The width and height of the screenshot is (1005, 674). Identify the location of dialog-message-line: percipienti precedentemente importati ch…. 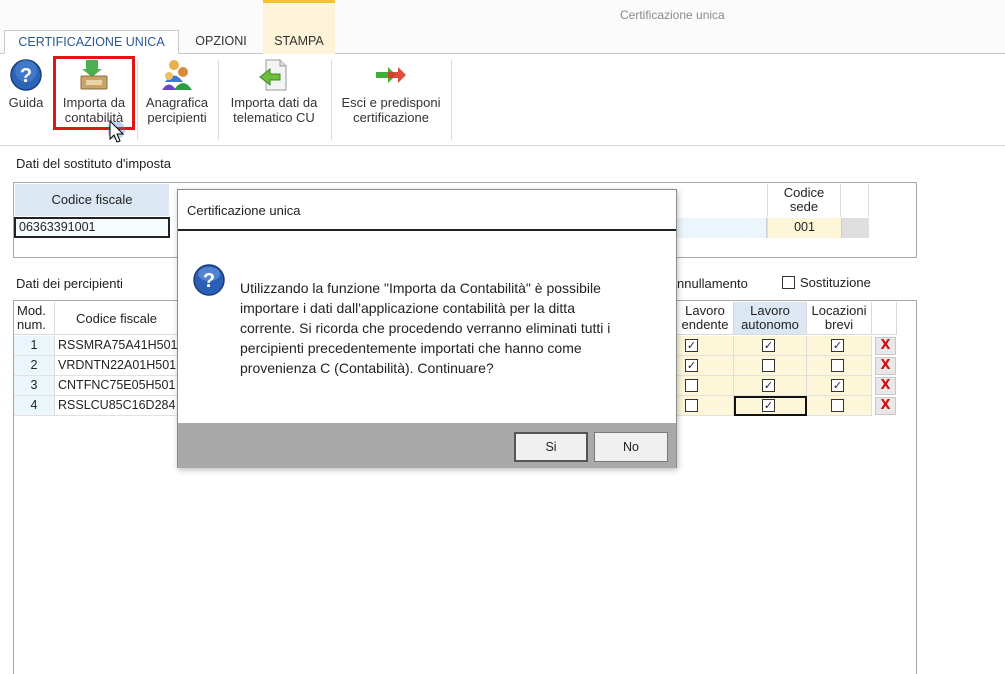
(411, 348).